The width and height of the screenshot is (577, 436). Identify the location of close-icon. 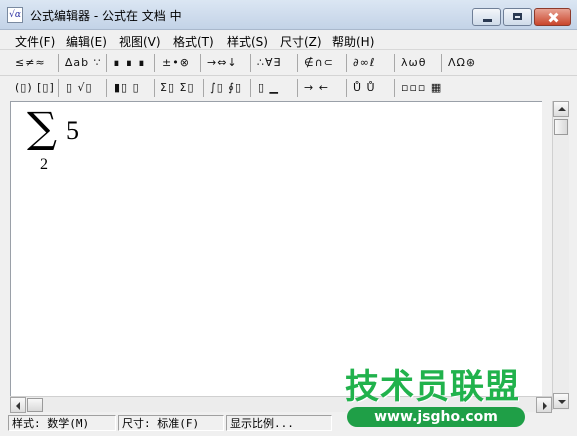
(552, 17).